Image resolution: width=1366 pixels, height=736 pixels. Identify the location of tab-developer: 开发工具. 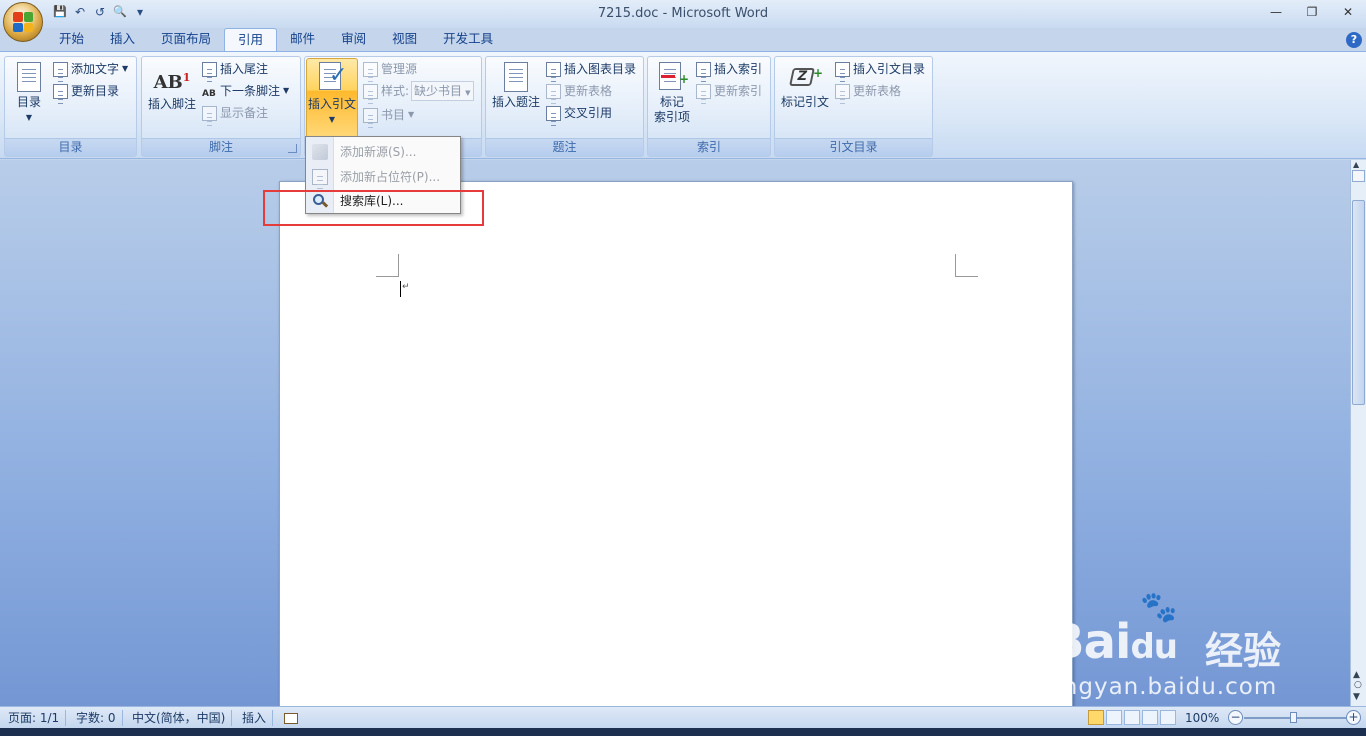
(468, 40).